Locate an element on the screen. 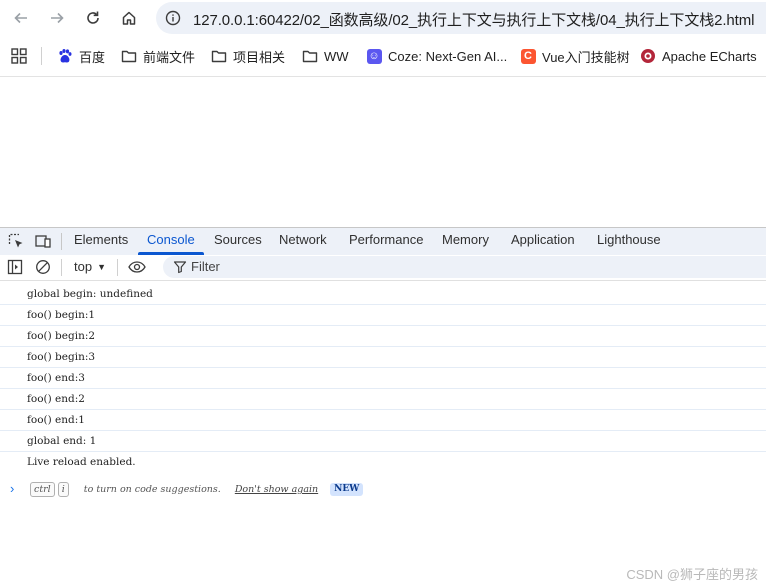 The height and width of the screenshot is (587, 766). tab-application: Application is located at coordinates (543, 239).